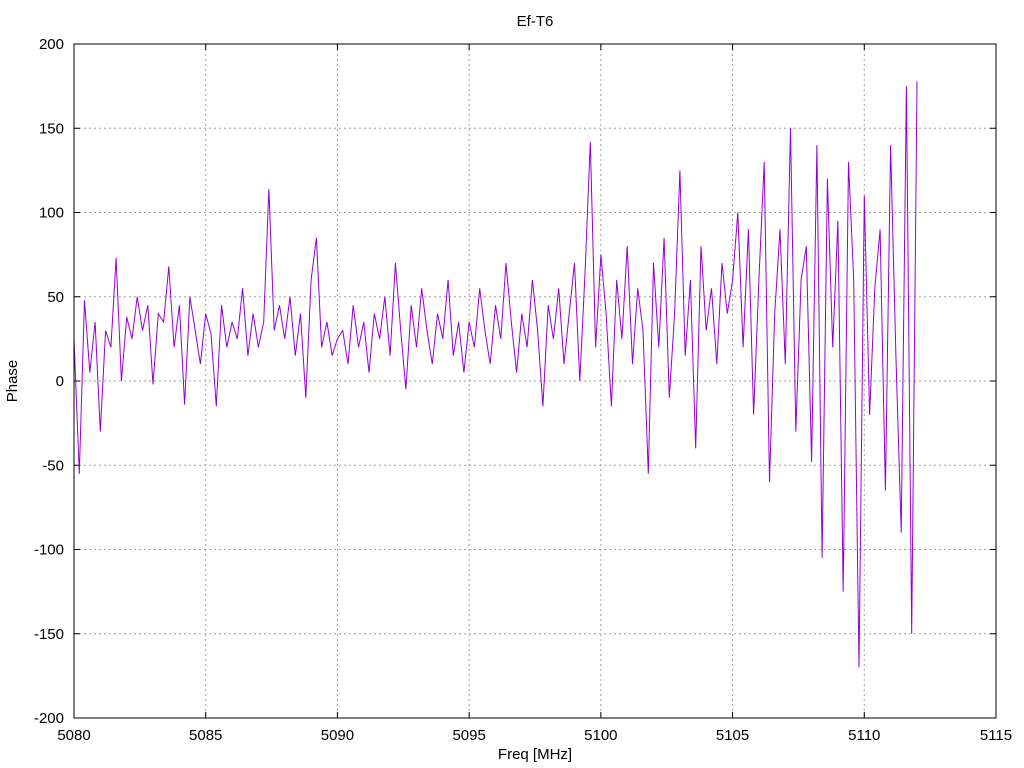 Image resolution: width=1024 pixels, height=768 pixels. What do you see at coordinates (51, 44) in the screenshot?
I see `y-tick-label: 200` at bounding box center [51, 44].